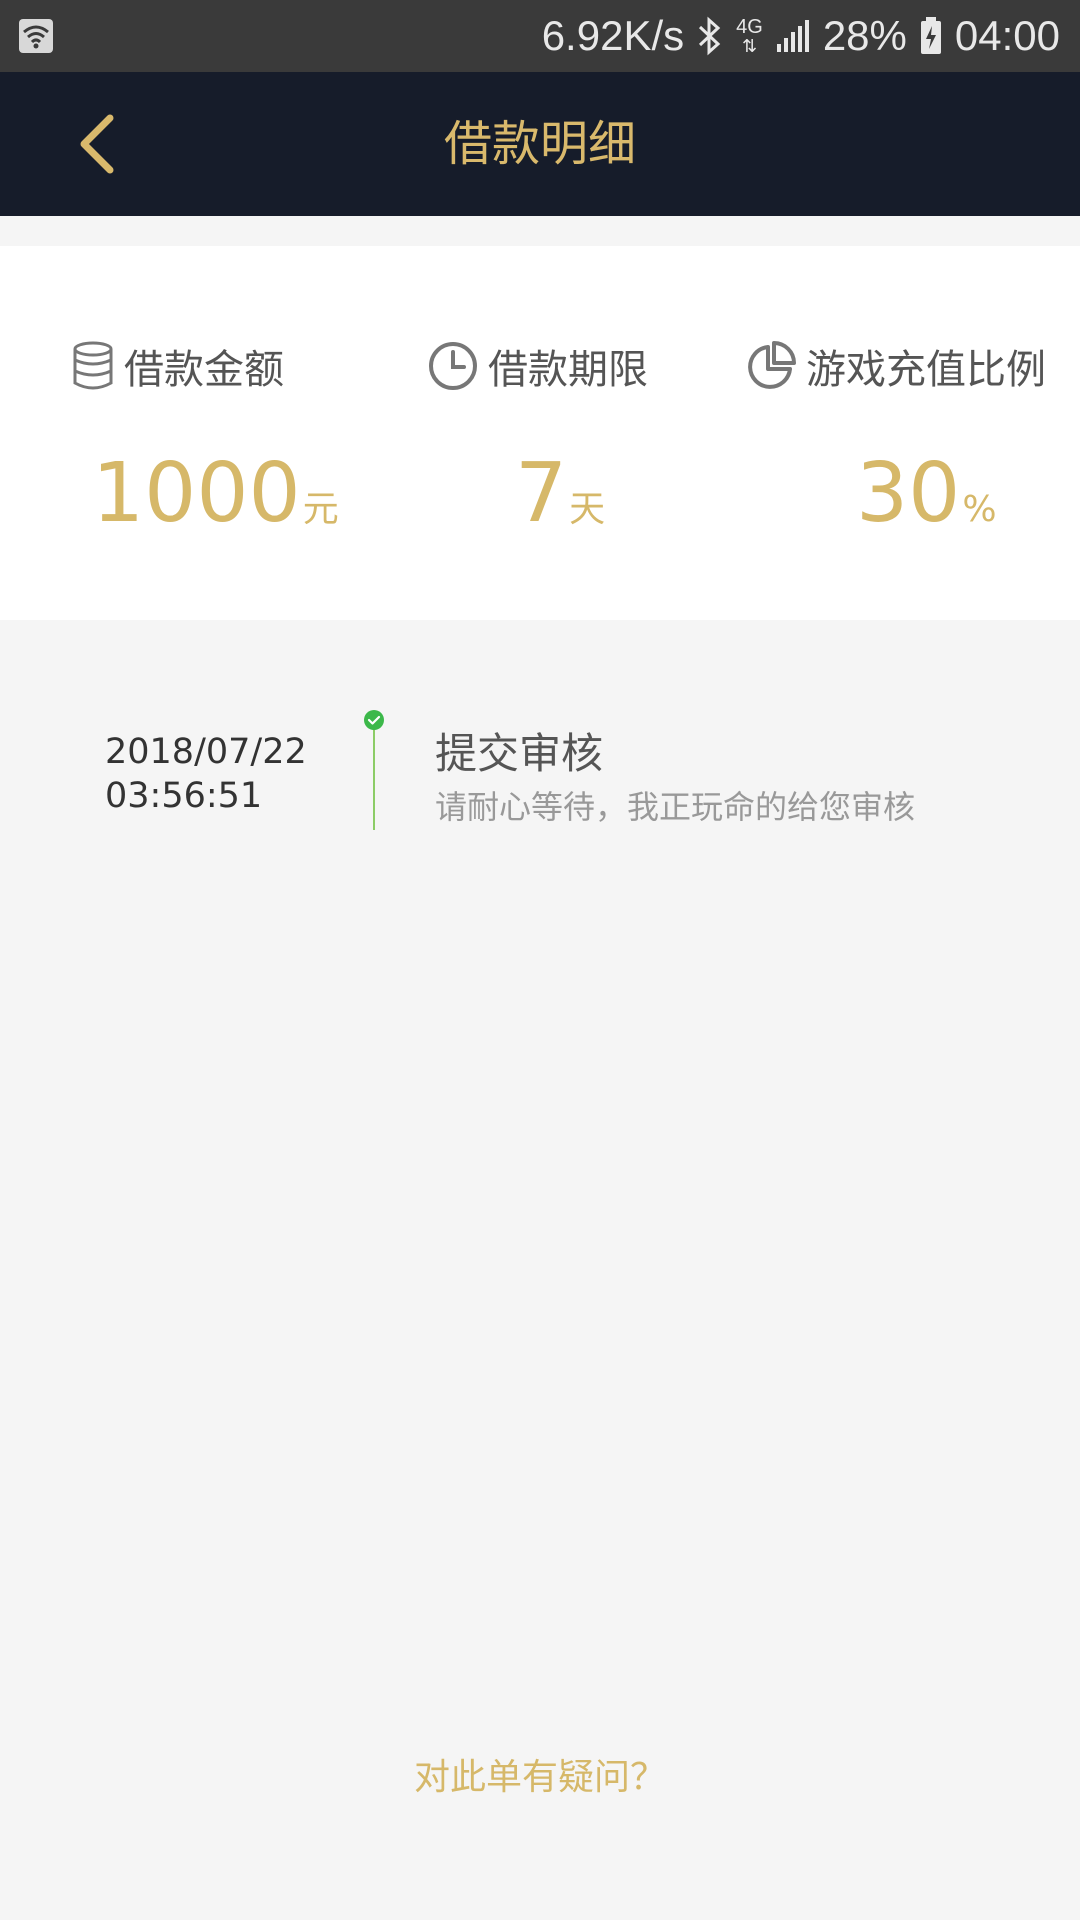 The image size is (1080, 1920). What do you see at coordinates (180, 433) in the screenshot?
I see `loan-amount-column: 借款金额 1000 元` at bounding box center [180, 433].